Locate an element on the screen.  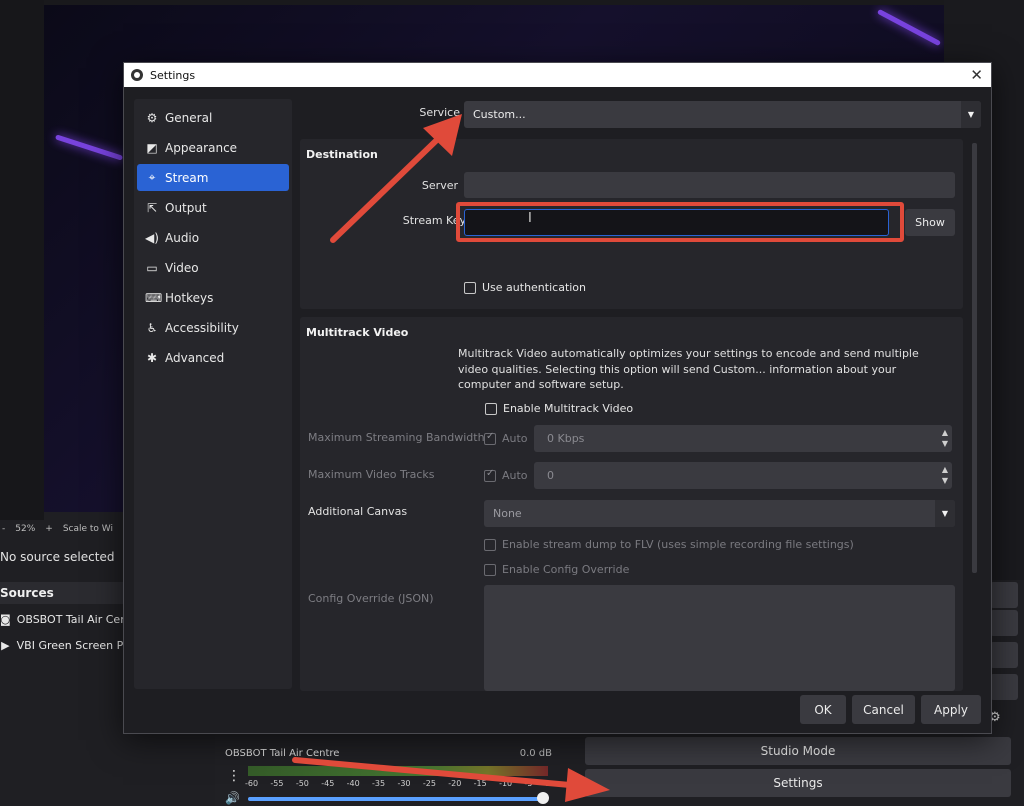
sidebar-item-audio: ◀) Audio is located at coordinates (213, 237).